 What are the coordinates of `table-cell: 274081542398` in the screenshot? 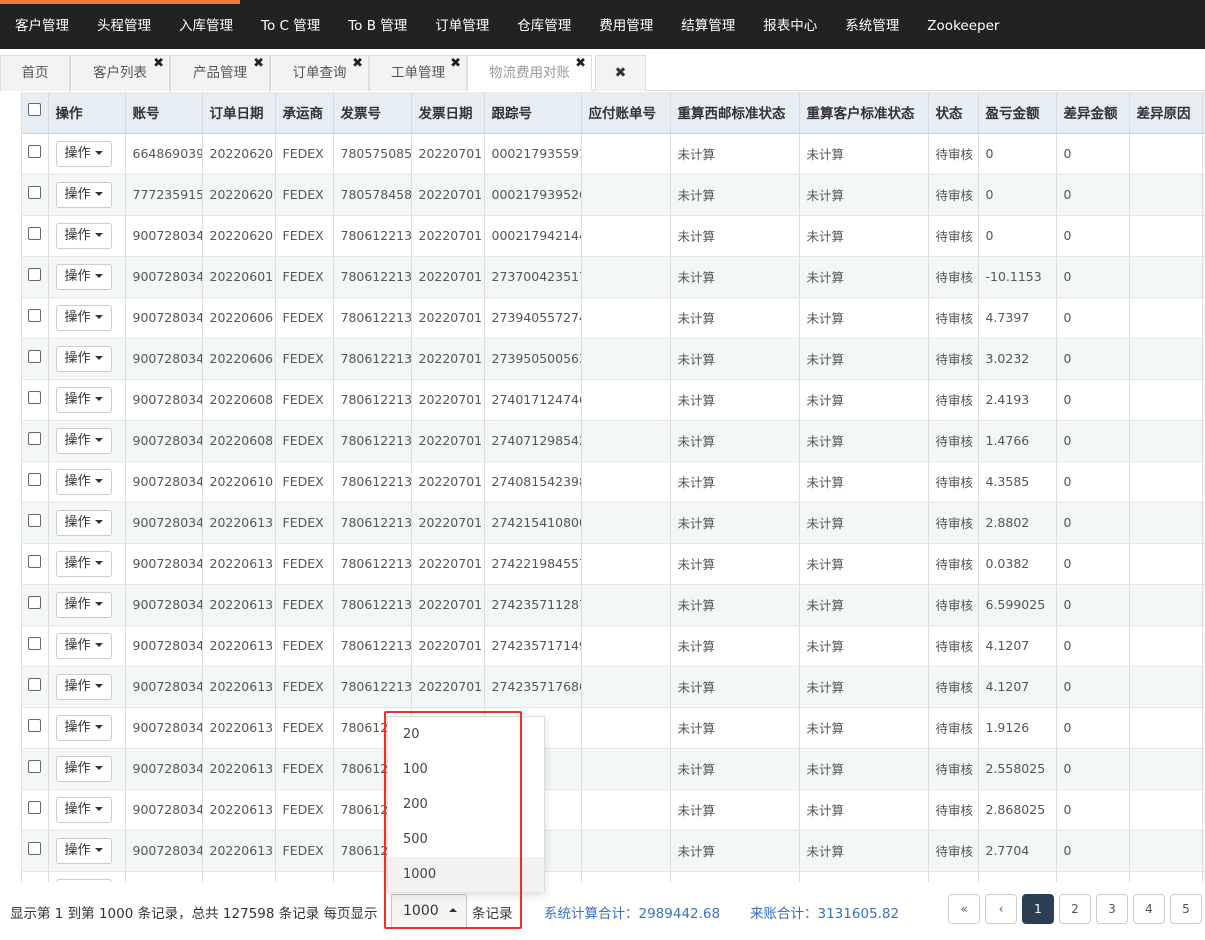 It's located at (533, 482).